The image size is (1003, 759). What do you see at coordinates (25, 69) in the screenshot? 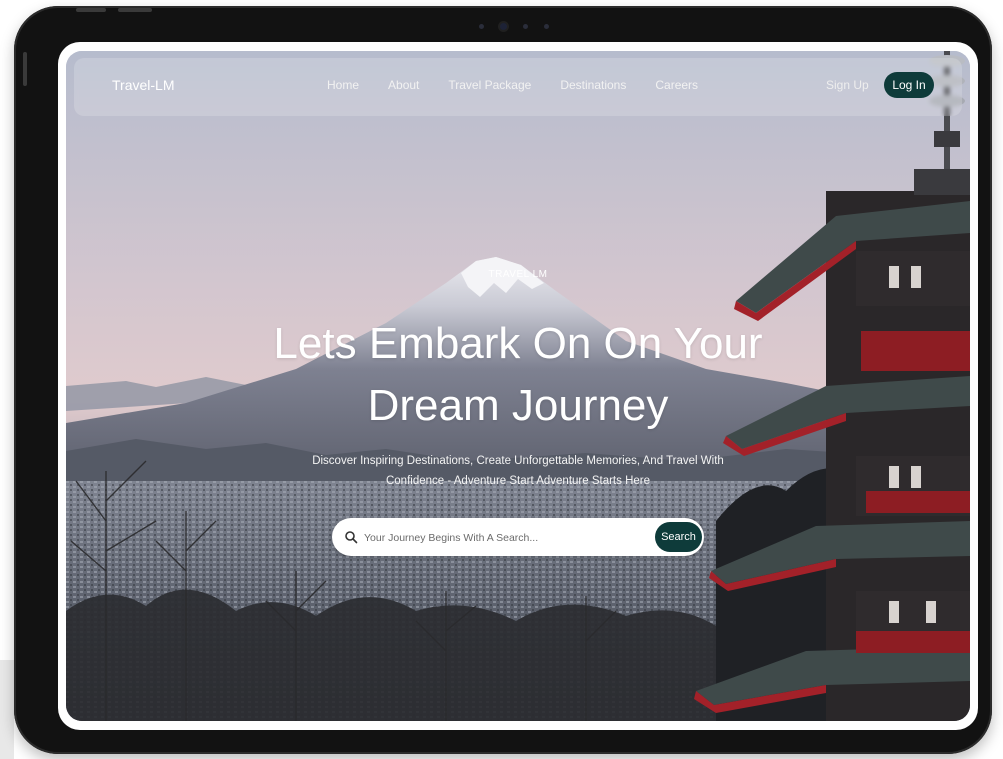
I see `side-button` at bounding box center [25, 69].